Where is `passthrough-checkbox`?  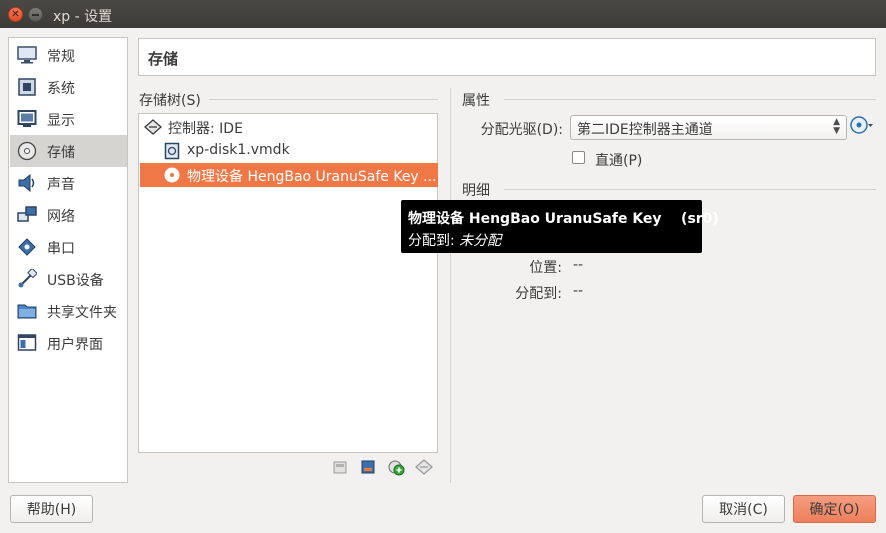
passthrough-checkbox is located at coordinates (578, 157).